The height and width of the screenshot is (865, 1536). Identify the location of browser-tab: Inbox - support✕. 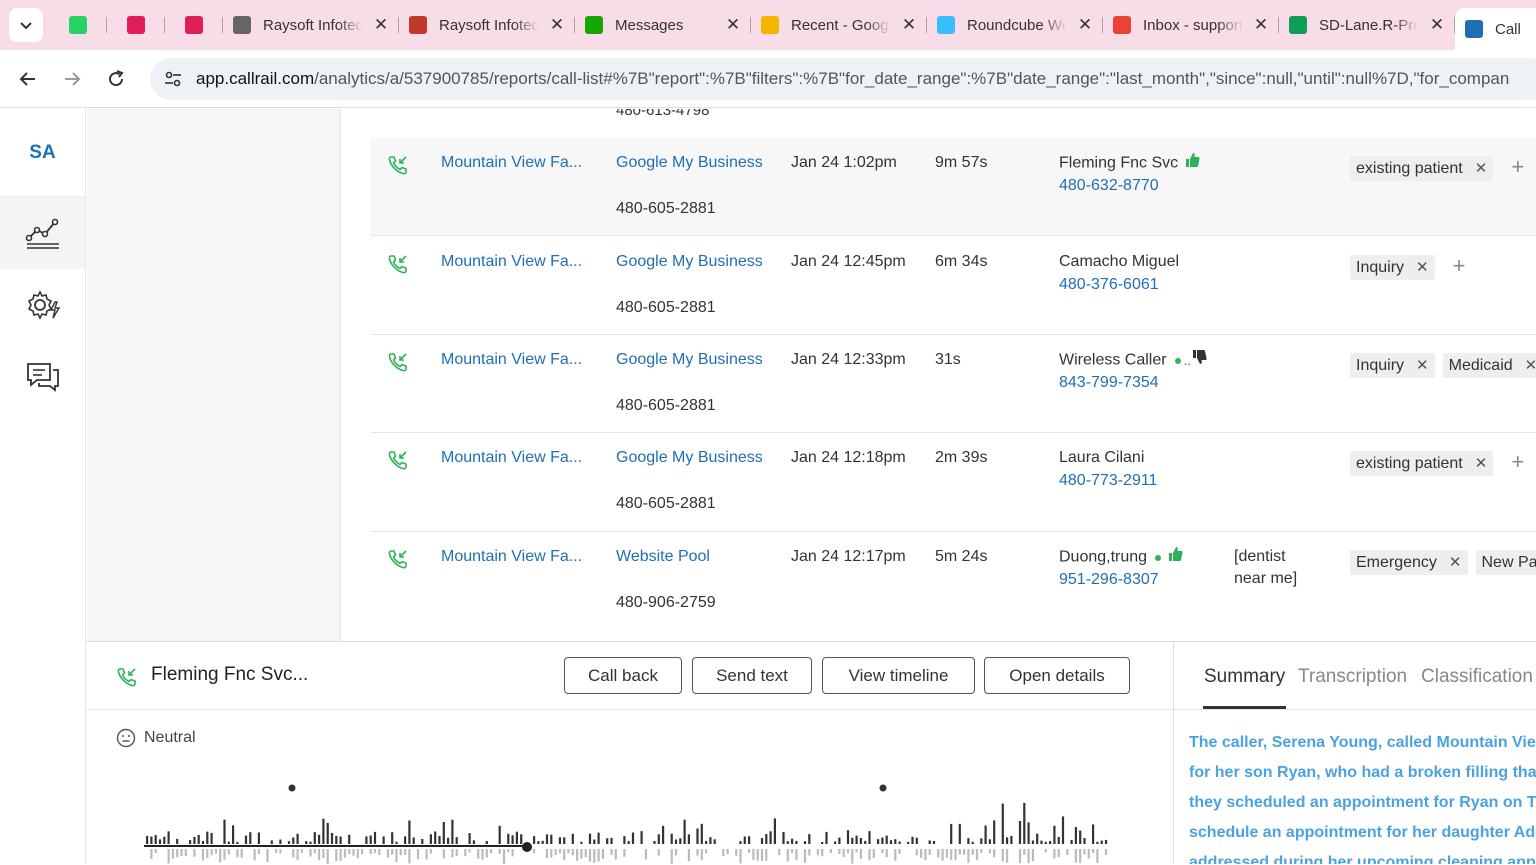
(1191, 25).